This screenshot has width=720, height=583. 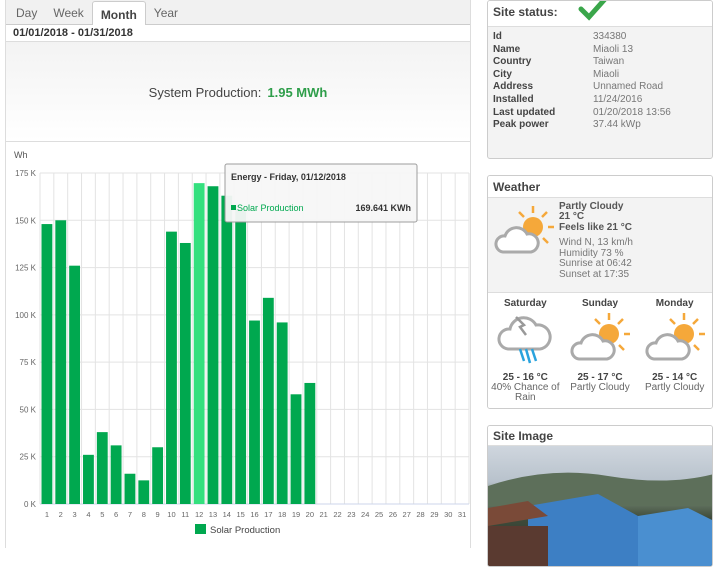 What do you see at coordinates (166, 13) in the screenshot?
I see `tab-year: Year` at bounding box center [166, 13].